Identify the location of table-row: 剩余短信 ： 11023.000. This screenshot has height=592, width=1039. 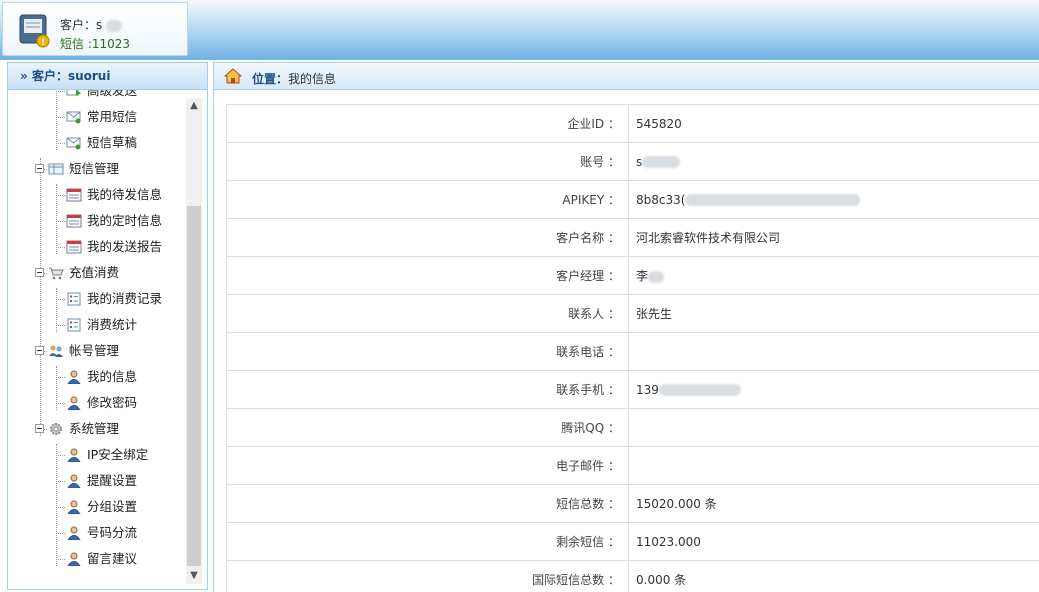
(632, 541).